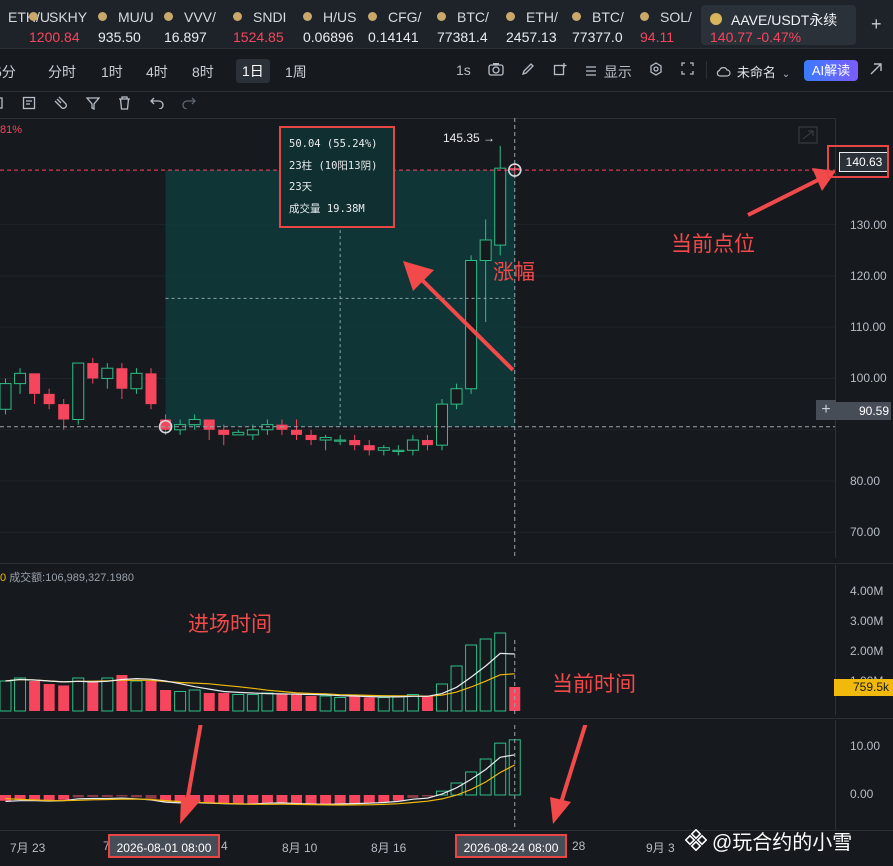  I want to click on share-icon, so click(876, 70).